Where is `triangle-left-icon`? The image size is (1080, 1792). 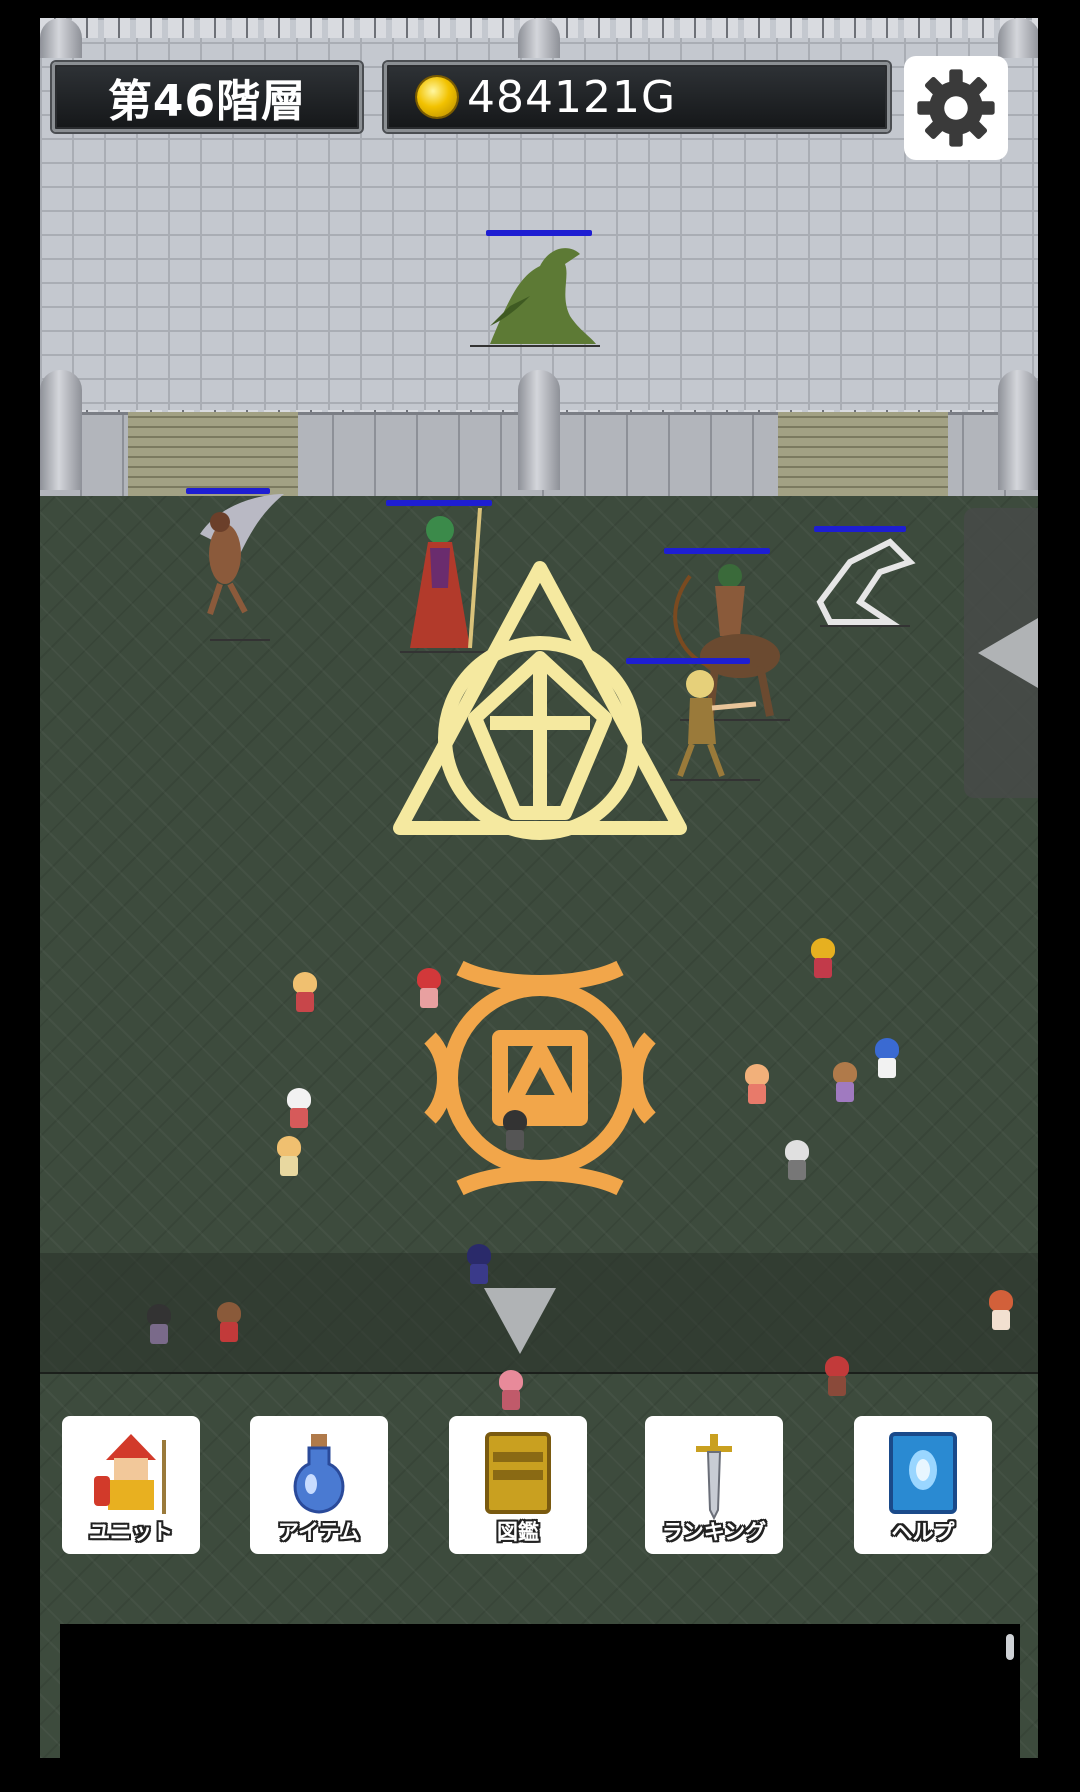 triangle-left-icon is located at coordinates (1008, 653).